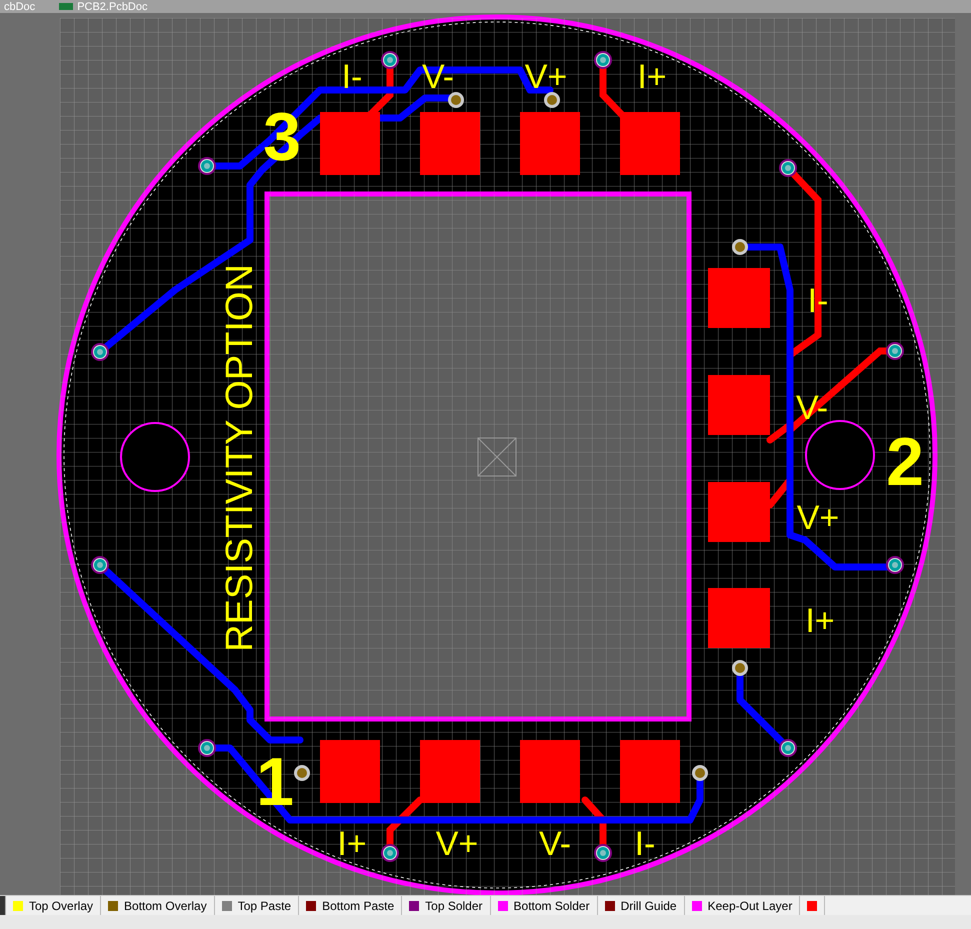  Describe the element at coordinates (240, 458) in the screenshot. I see `silkscreen-text: RESISTIVITY OPTION` at that location.